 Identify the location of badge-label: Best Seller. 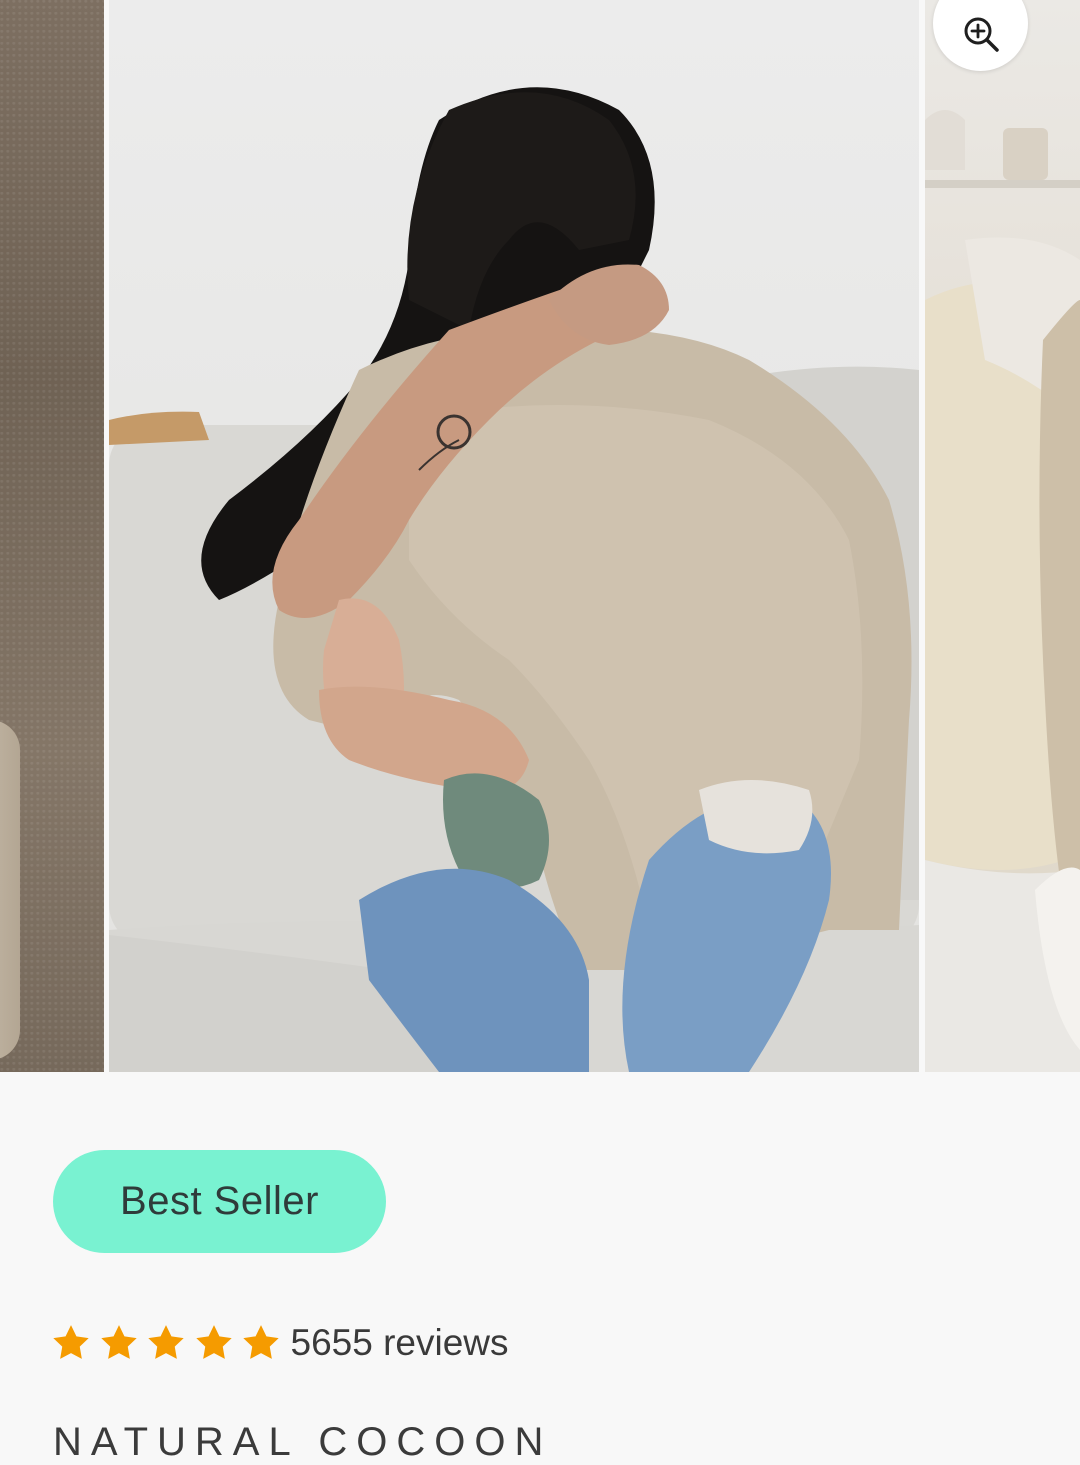
(219, 1201).